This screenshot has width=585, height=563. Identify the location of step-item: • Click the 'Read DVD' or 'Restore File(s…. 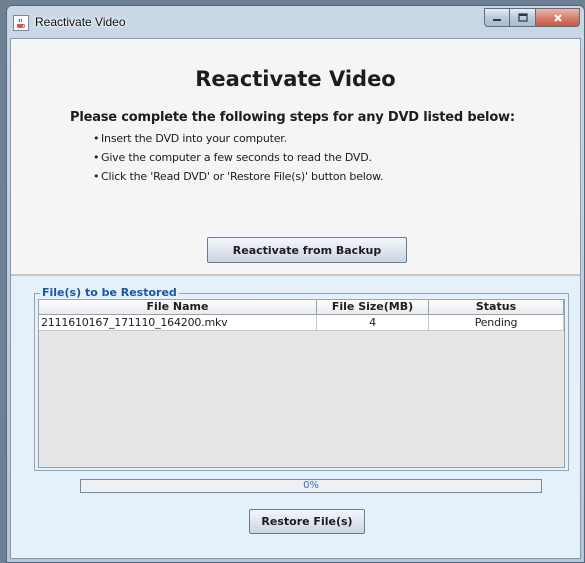
(238, 176).